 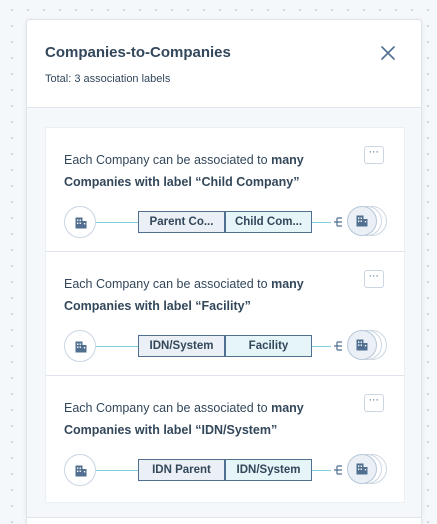 What do you see at coordinates (181, 470) in the screenshot?
I see `parent-label-box: IDN Parent` at bounding box center [181, 470].